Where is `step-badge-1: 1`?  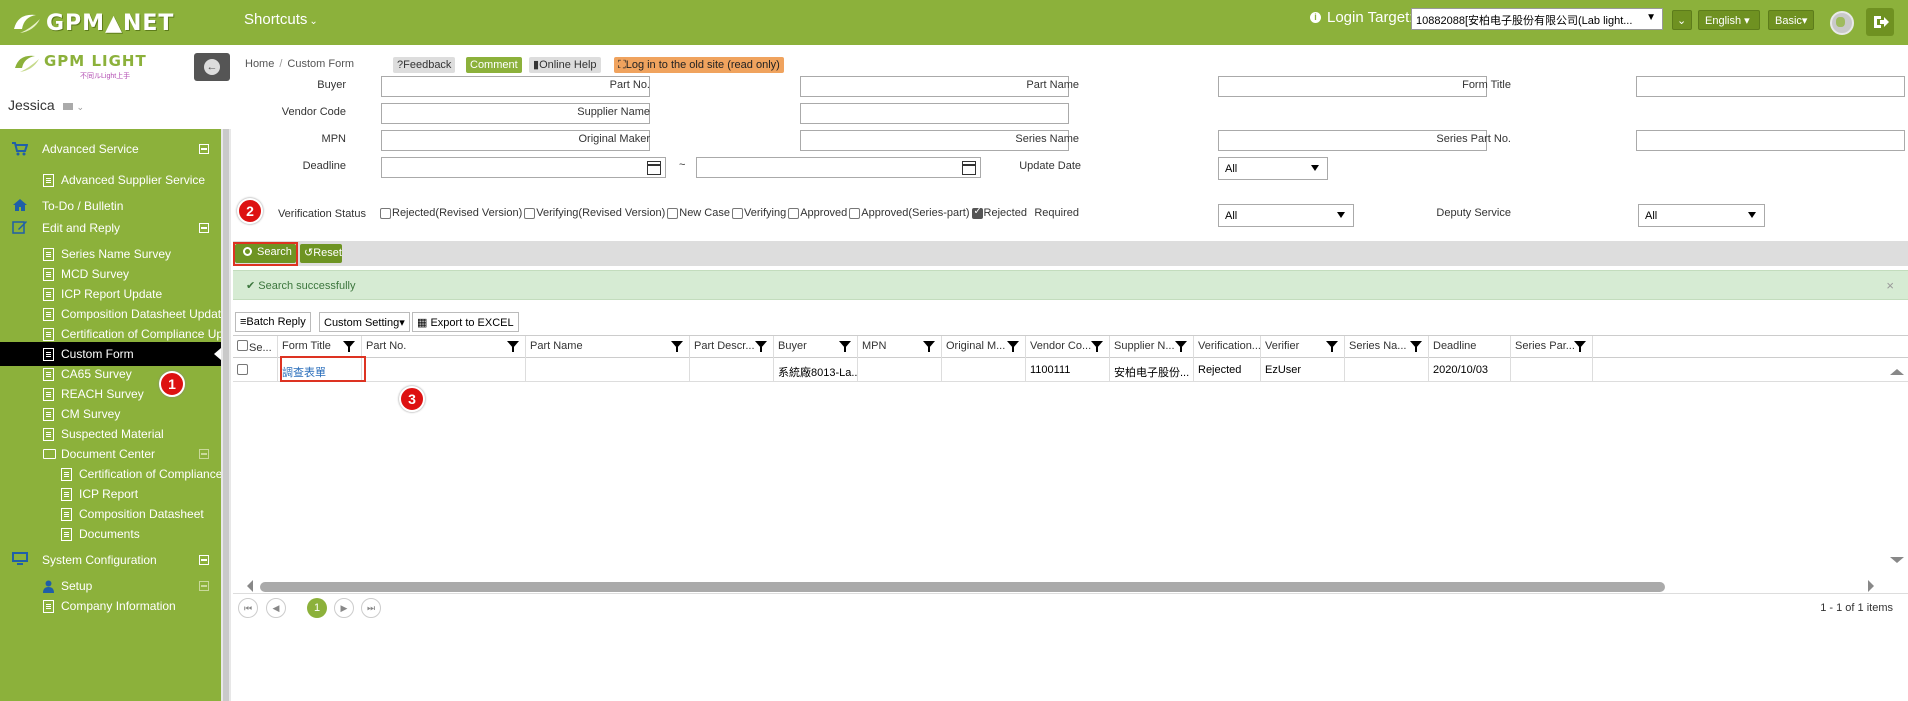 step-badge-1: 1 is located at coordinates (172, 384).